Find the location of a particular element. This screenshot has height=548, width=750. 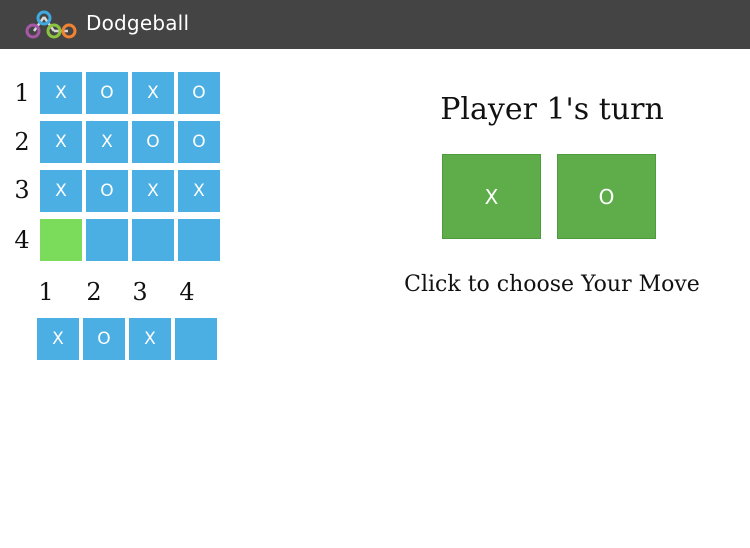

board-cell-r4-c2 is located at coordinates (107, 240).